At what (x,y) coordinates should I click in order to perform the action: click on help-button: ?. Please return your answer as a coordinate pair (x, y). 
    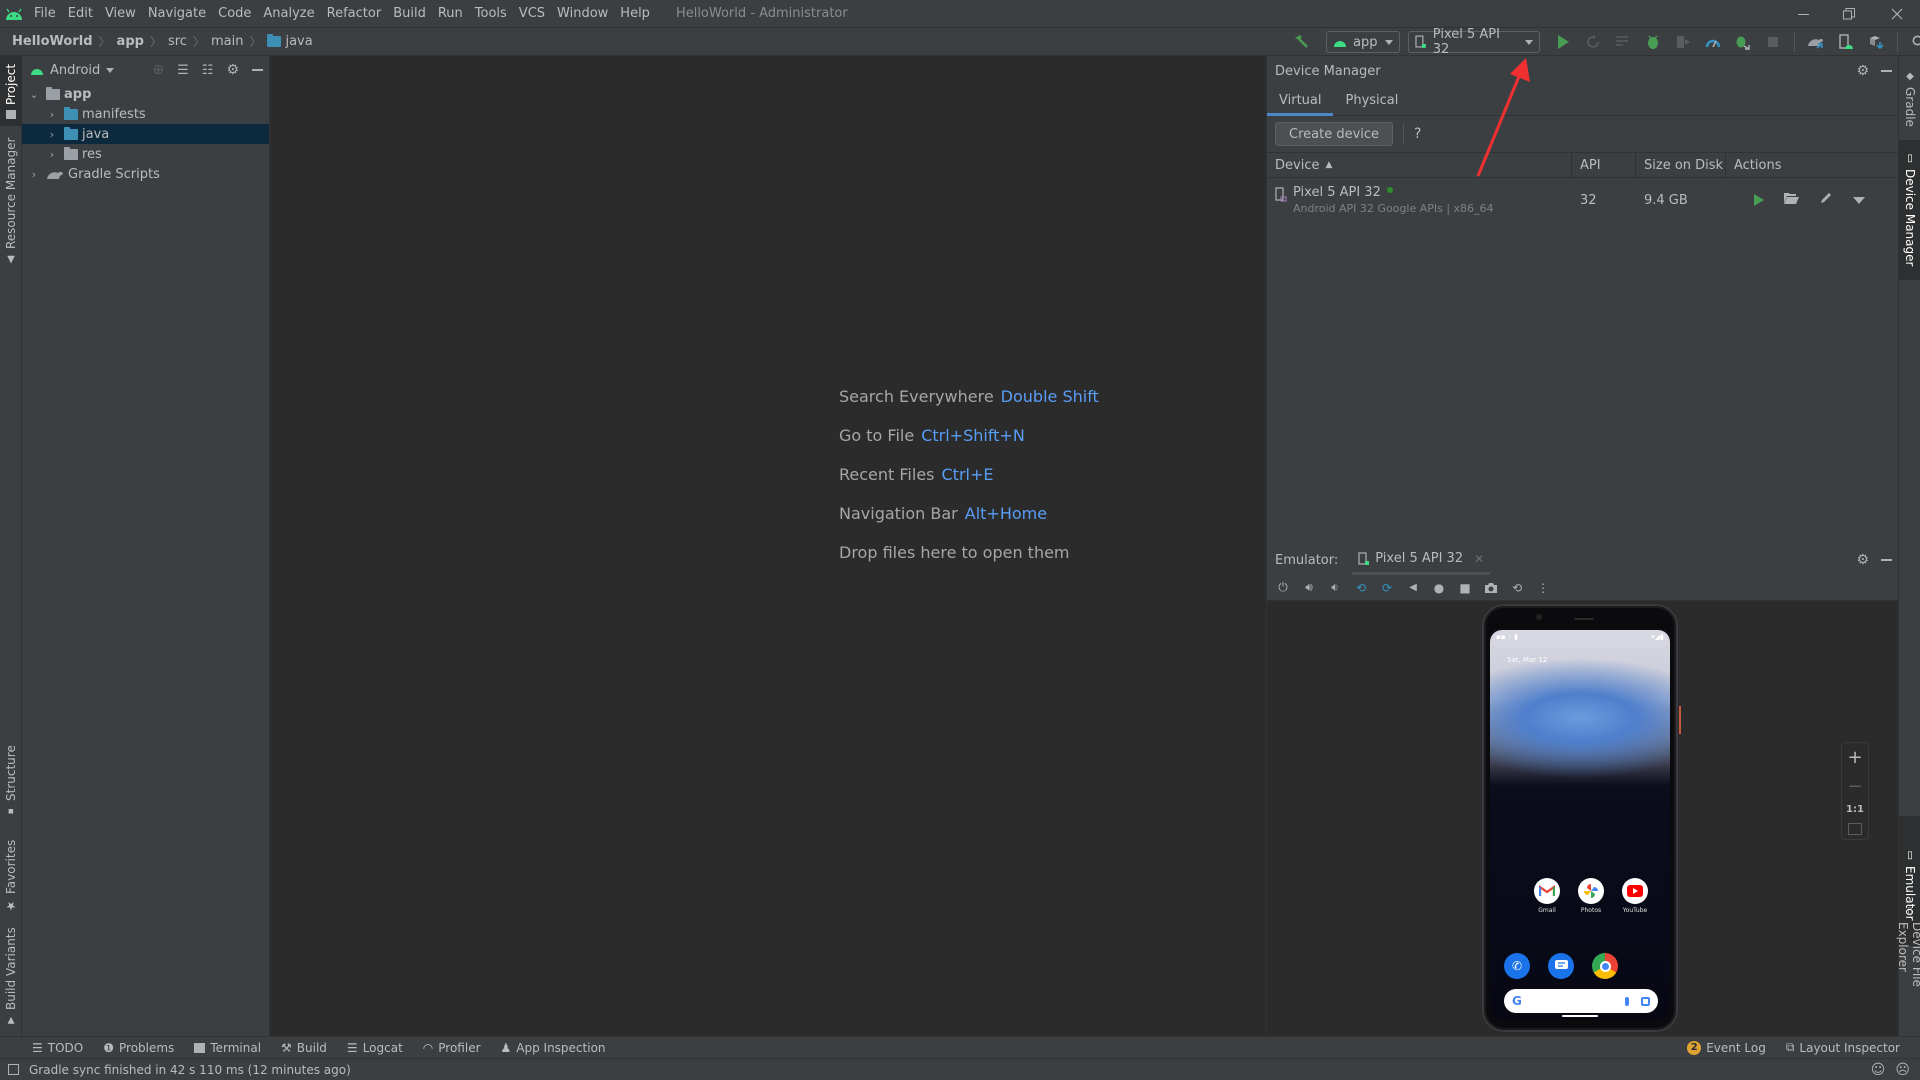
    Looking at the image, I should click on (1417, 134).